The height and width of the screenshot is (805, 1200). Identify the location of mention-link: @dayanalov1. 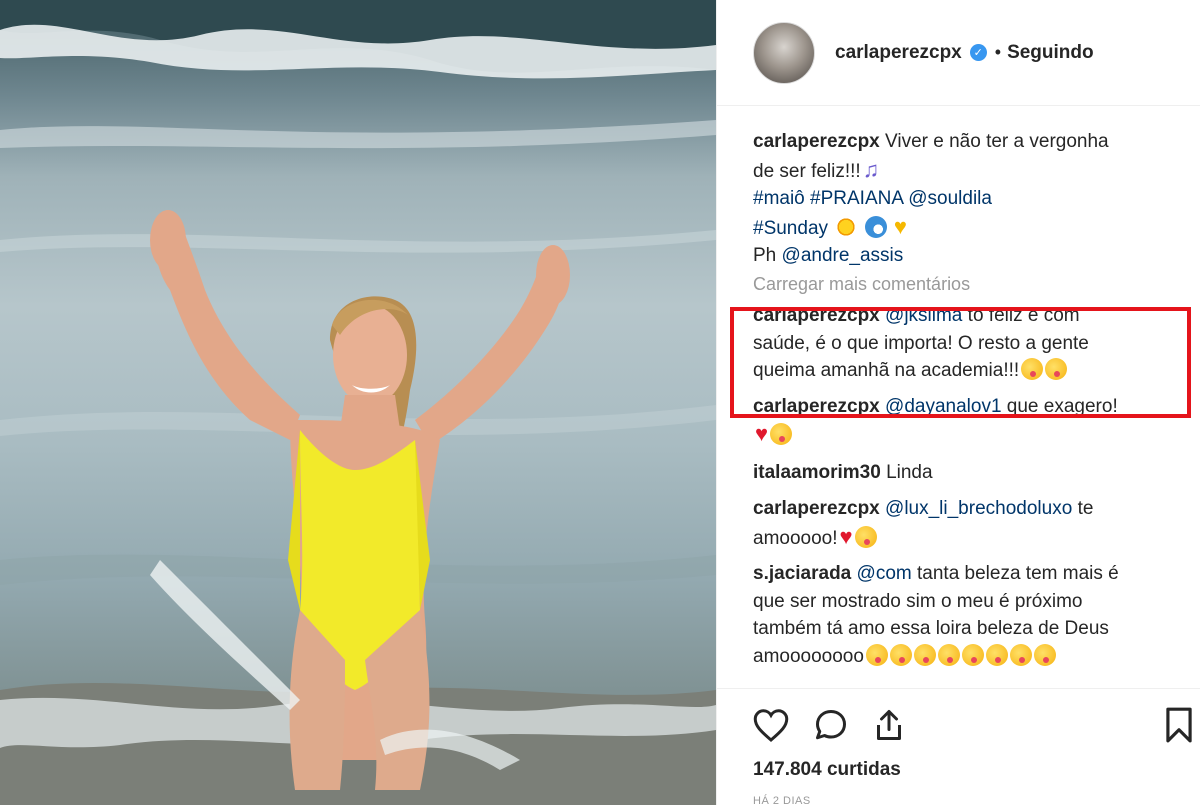
(943, 406).